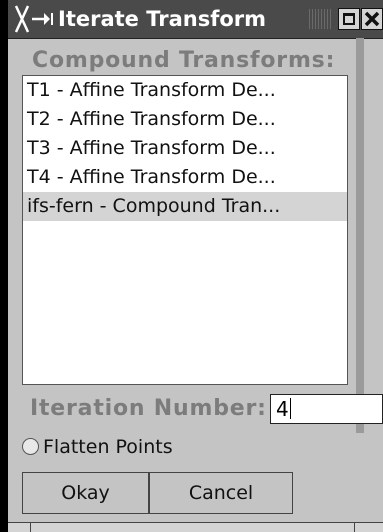 The image size is (383, 532). What do you see at coordinates (30, 446) in the screenshot?
I see `flatten-points-radio` at bounding box center [30, 446].